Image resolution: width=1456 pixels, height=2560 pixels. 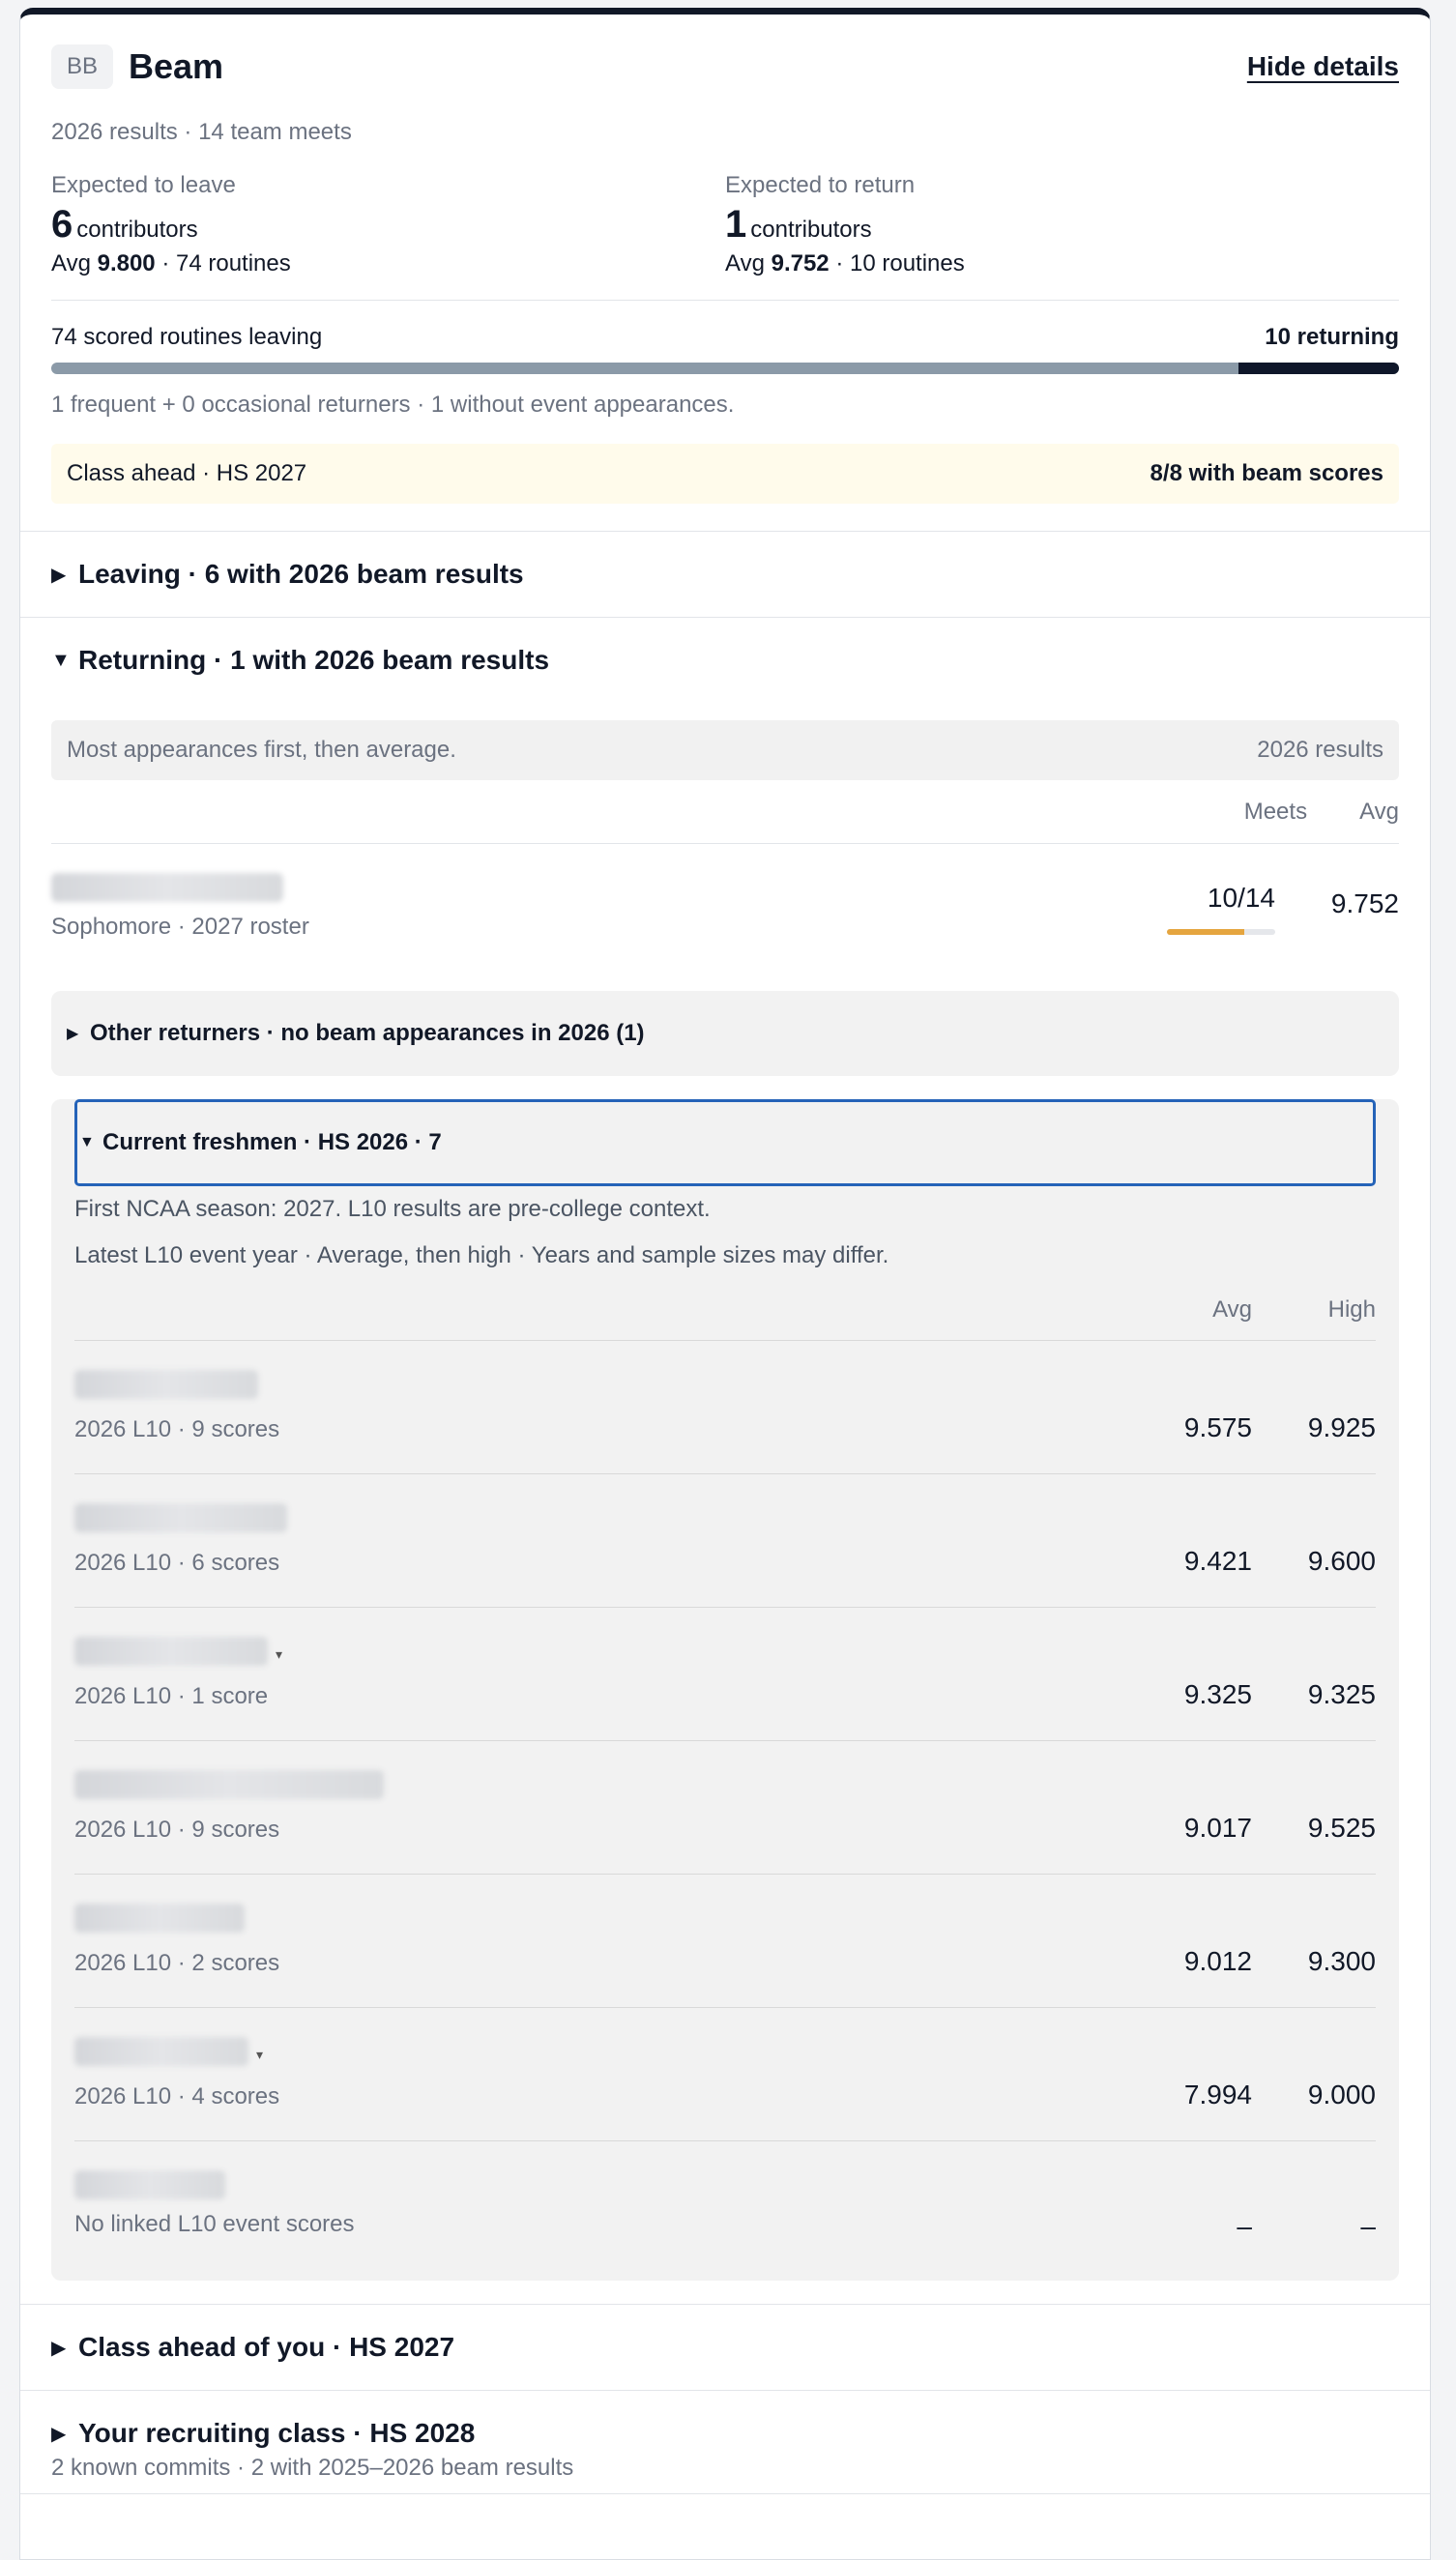 I want to click on meets-meter, so click(x=1221, y=932).